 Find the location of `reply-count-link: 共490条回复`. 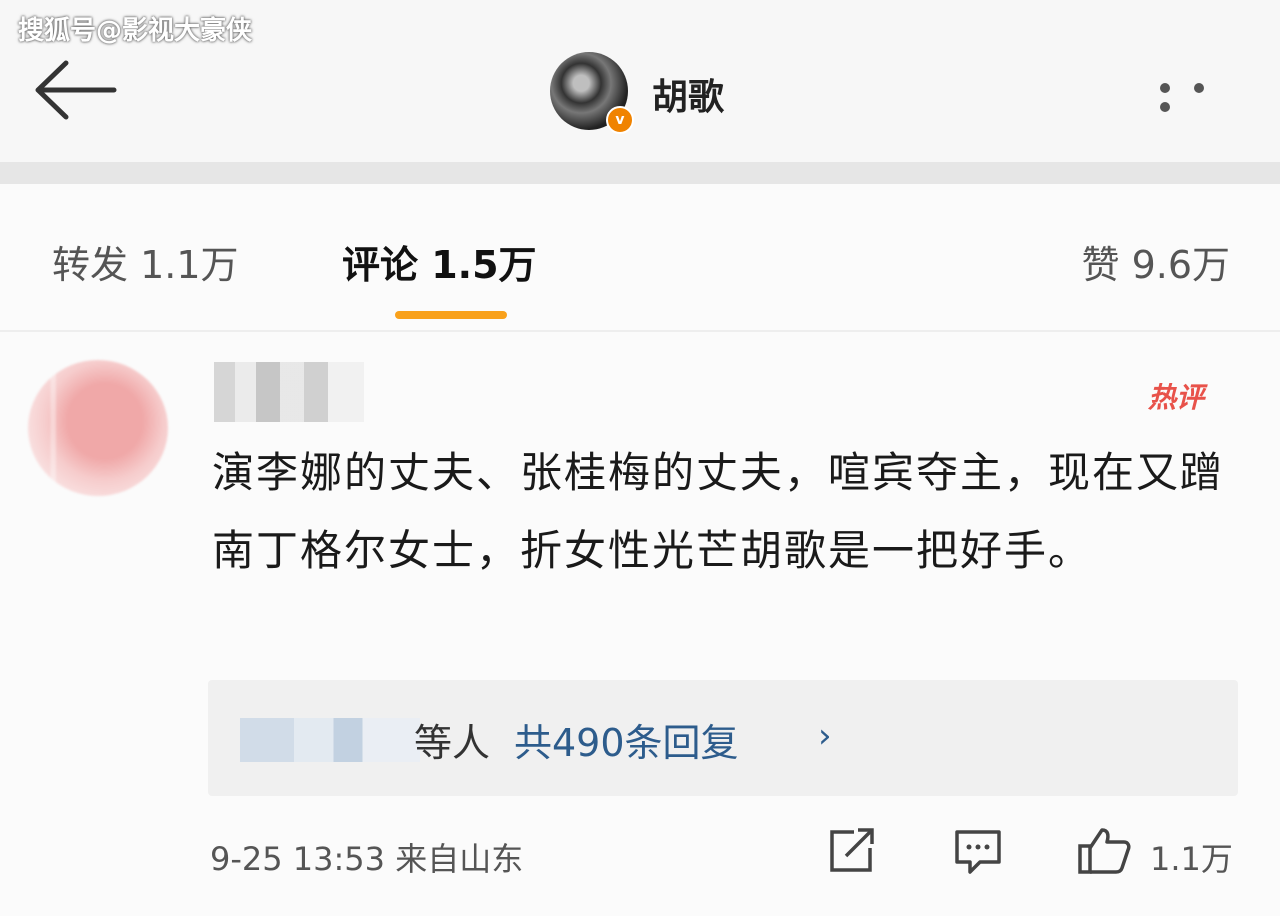

reply-count-link: 共490条回复 is located at coordinates (626, 739).